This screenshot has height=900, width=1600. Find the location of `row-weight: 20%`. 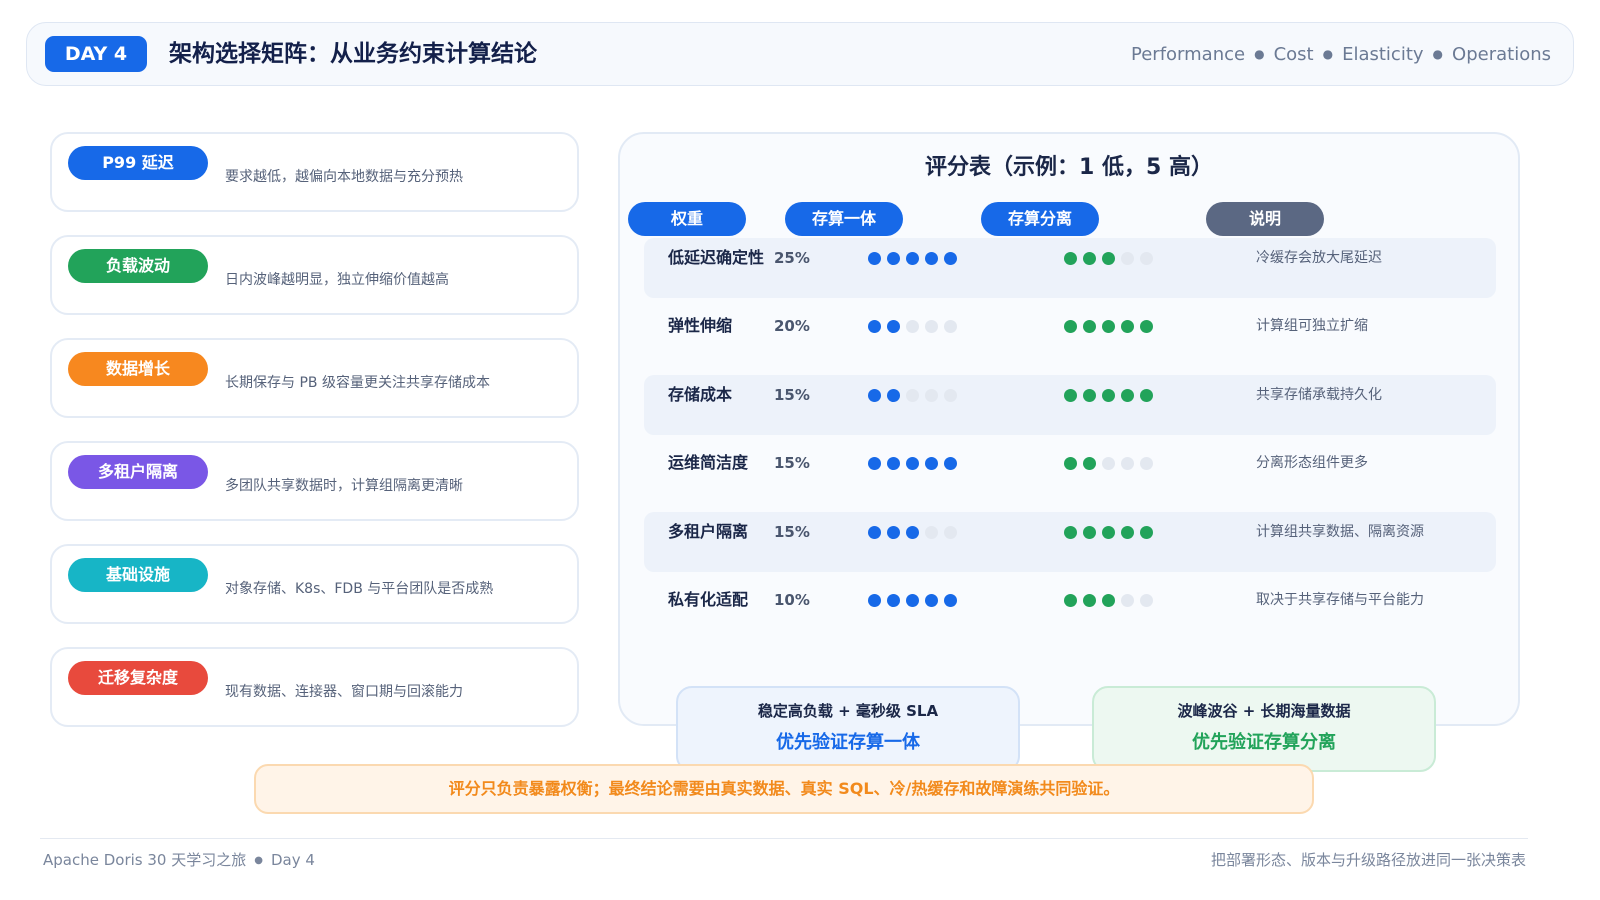

row-weight: 20% is located at coordinates (792, 326).